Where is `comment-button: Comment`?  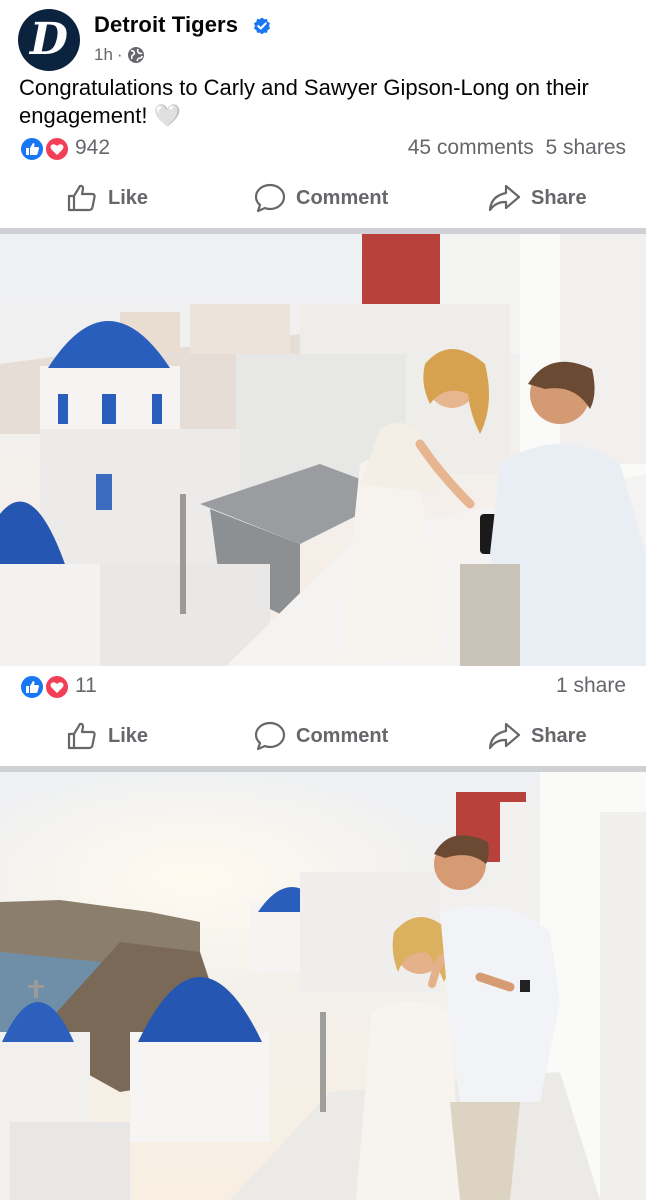
comment-button: Comment is located at coordinates (321, 198).